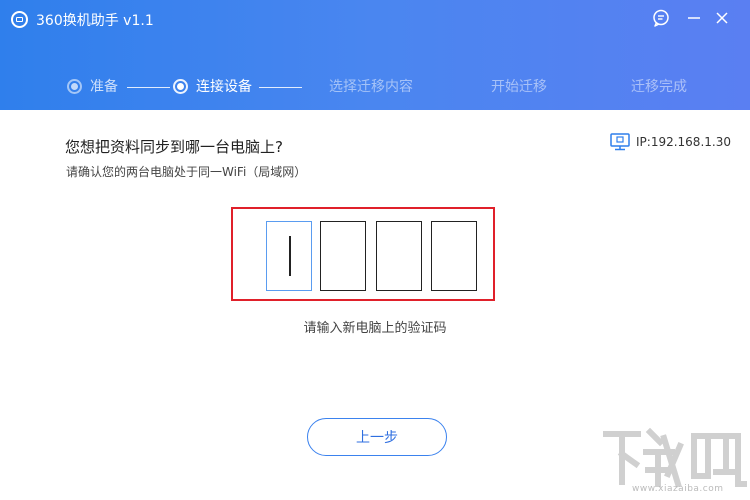 This screenshot has width=750, height=500. I want to click on verification-code-hint: 请输入新电脑上的验证码, so click(375, 328).